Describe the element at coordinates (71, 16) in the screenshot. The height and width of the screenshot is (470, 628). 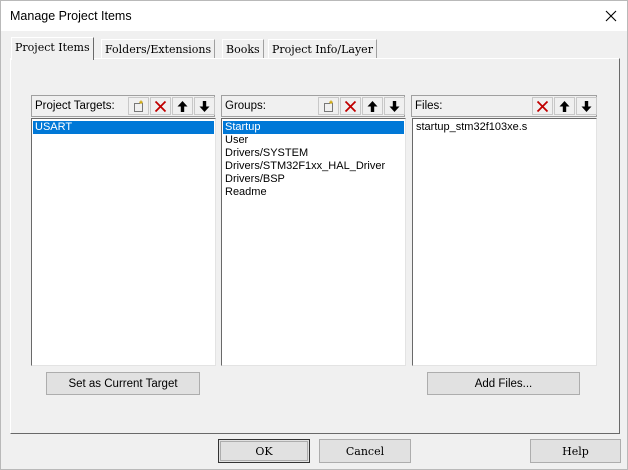
I see `window-title: Manage Project Items` at that location.